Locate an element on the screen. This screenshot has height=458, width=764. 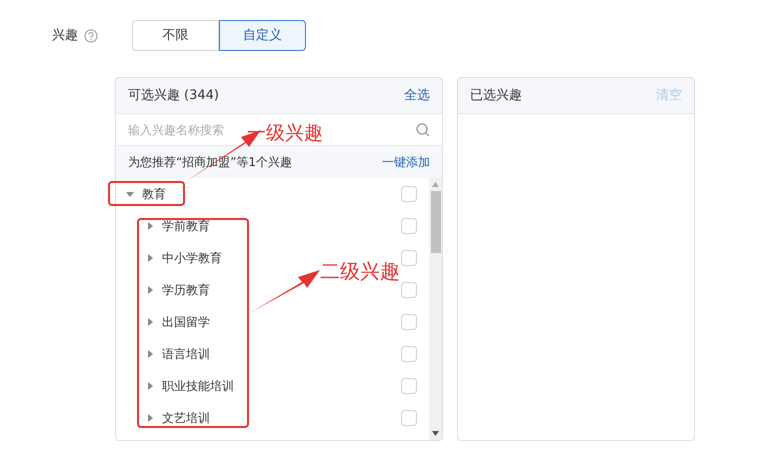
select-all-link: 全选 is located at coordinates (417, 96).